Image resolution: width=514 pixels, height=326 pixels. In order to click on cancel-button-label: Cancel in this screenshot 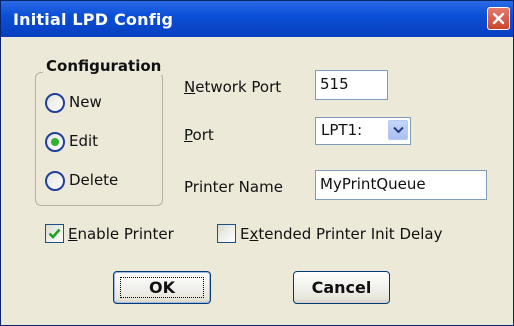, I will do `click(341, 287)`.